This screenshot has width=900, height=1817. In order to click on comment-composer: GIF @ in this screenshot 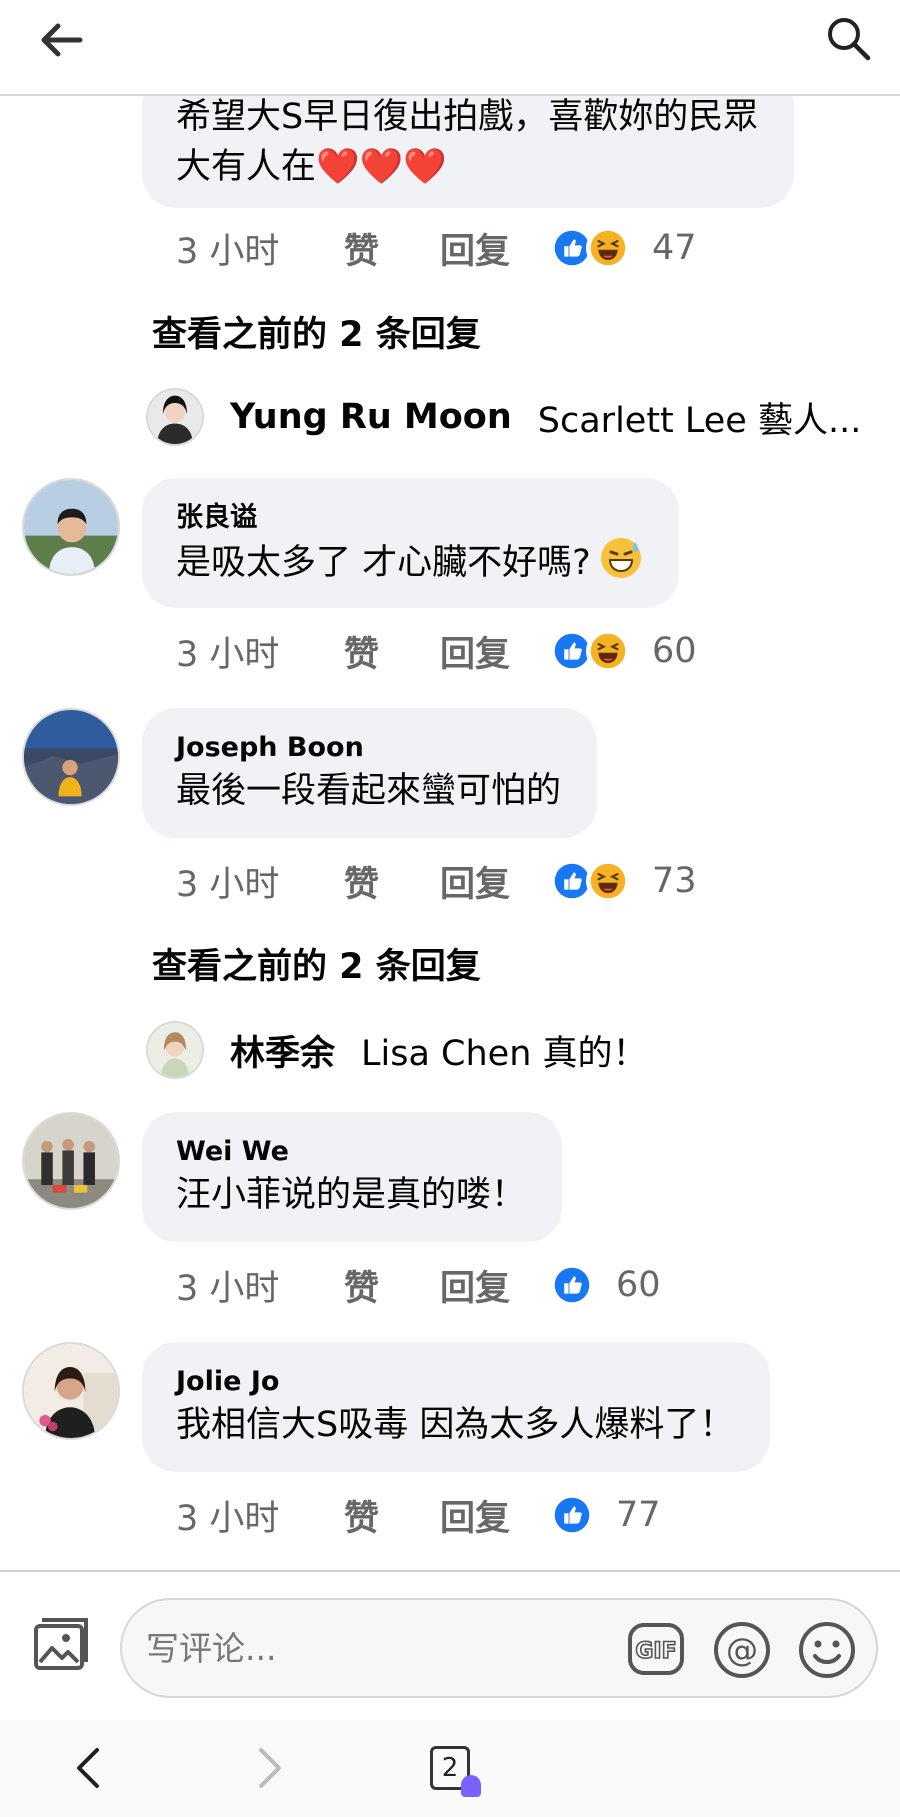, I will do `click(450, 1645)`.